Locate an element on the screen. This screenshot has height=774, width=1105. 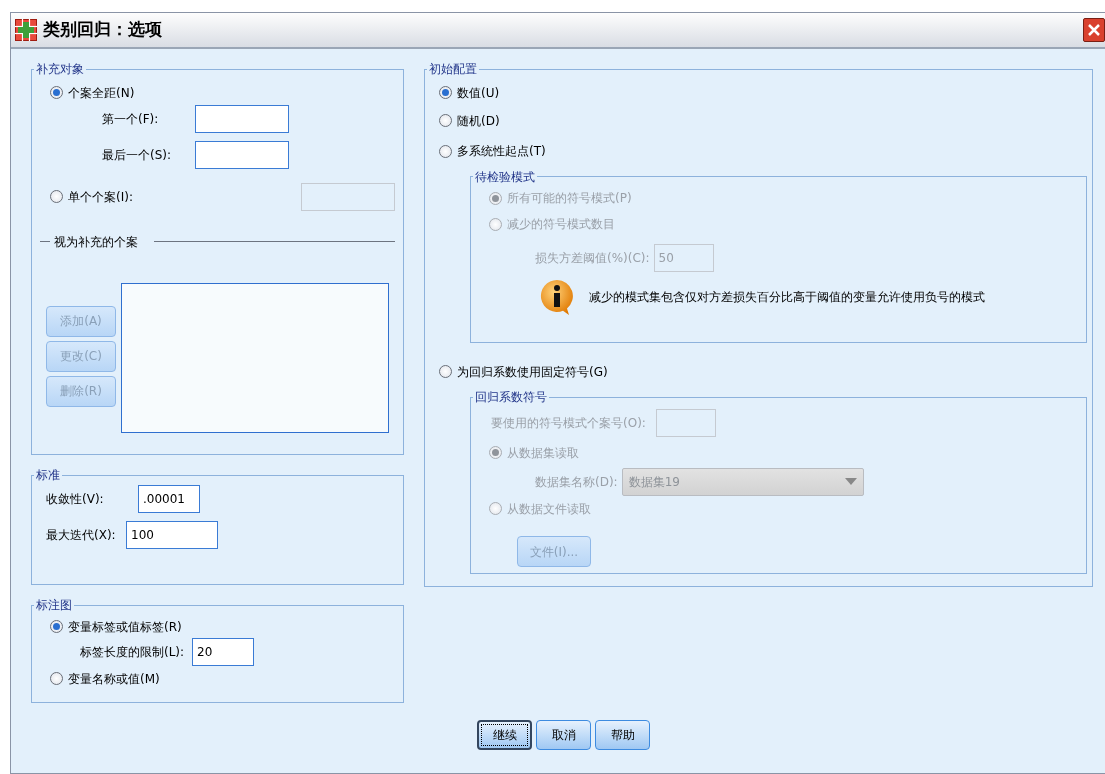
window-title: 类别回归：选项 is located at coordinates (102, 30).